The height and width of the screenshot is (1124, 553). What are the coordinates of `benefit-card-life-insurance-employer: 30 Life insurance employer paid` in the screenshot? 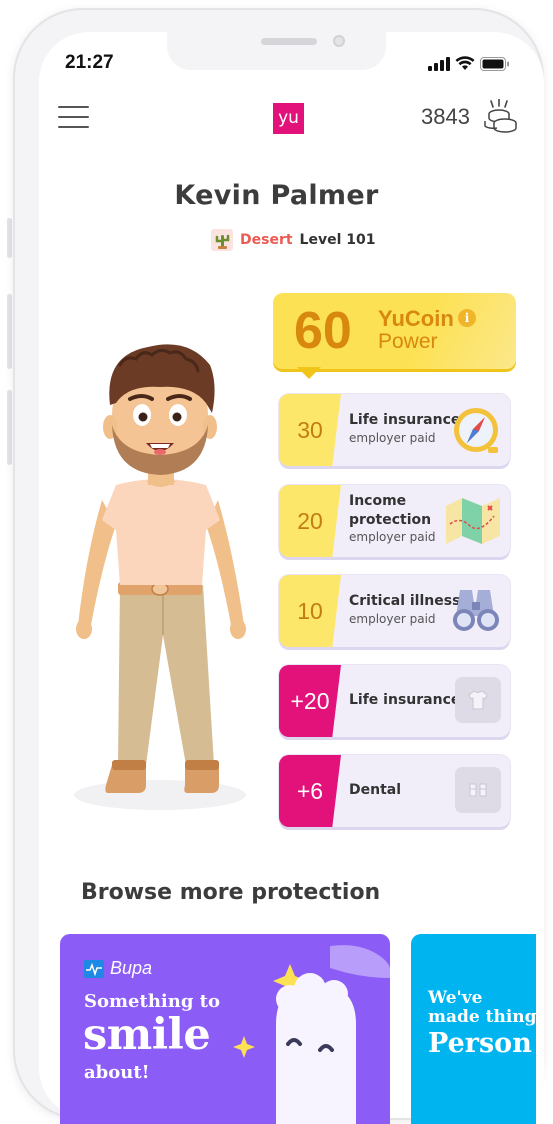 It's located at (394, 430).